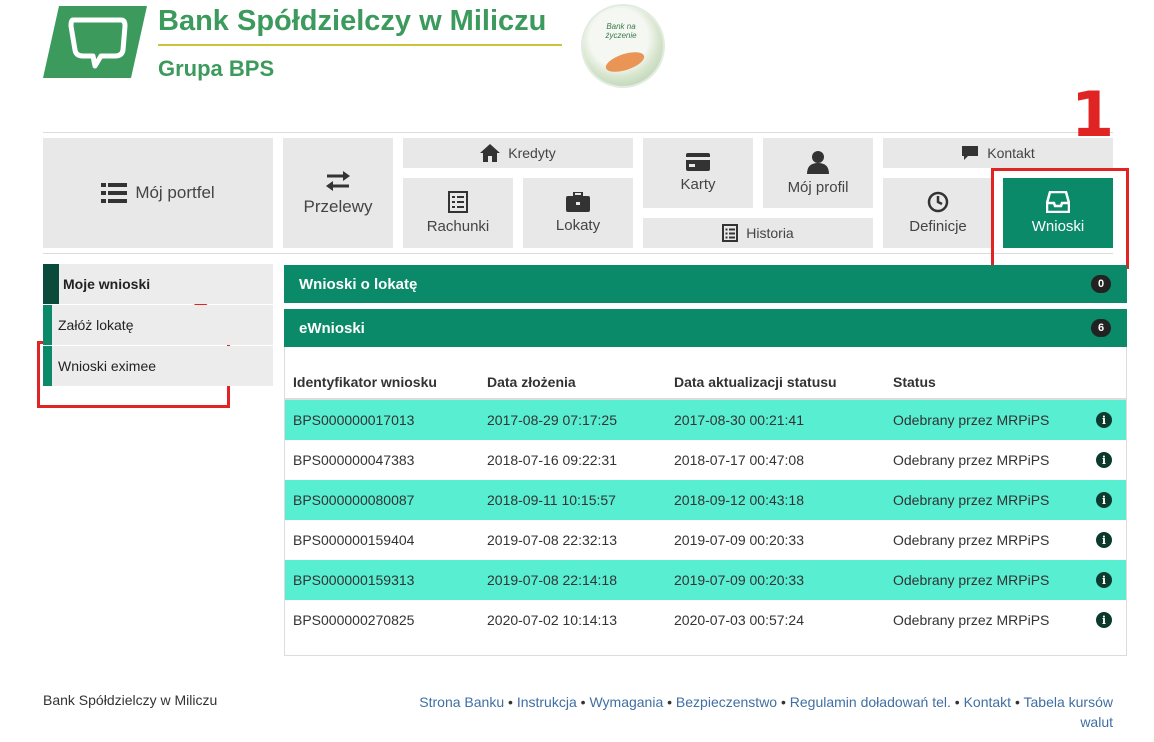 The height and width of the screenshot is (742, 1154). What do you see at coordinates (578, 132) in the screenshot?
I see `top-divider` at bounding box center [578, 132].